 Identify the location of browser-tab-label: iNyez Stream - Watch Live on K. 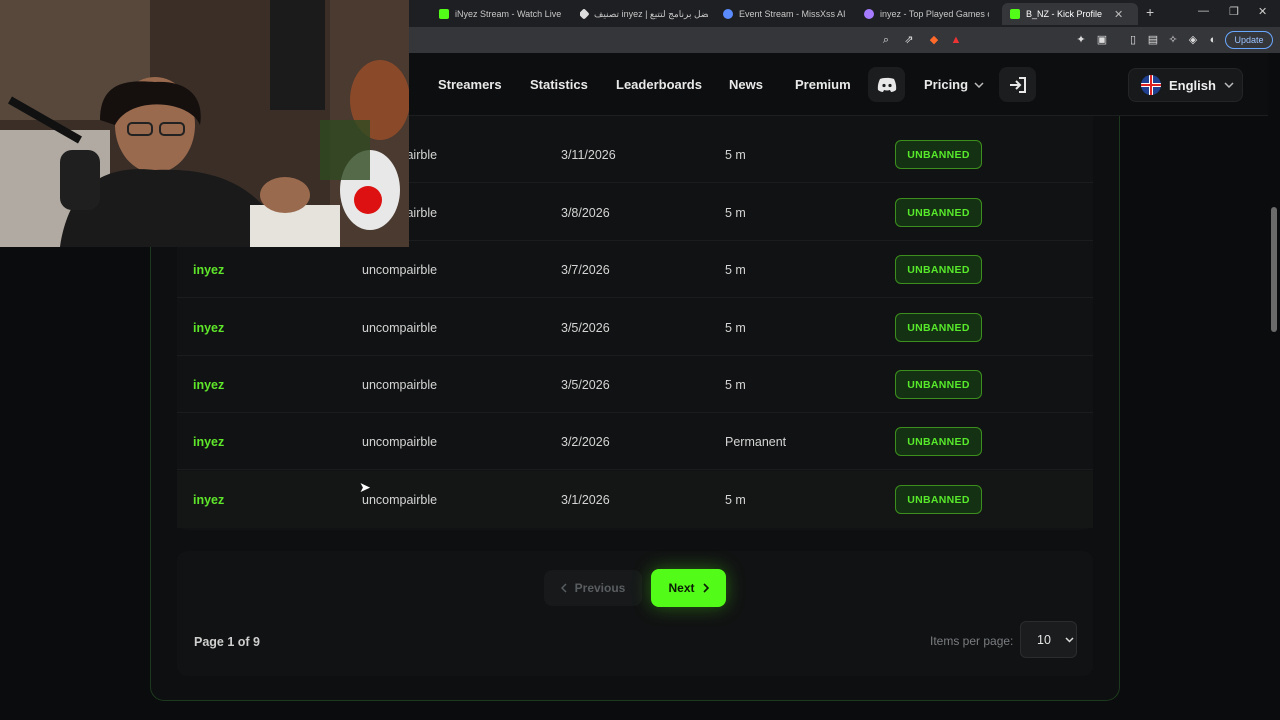
(509, 14).